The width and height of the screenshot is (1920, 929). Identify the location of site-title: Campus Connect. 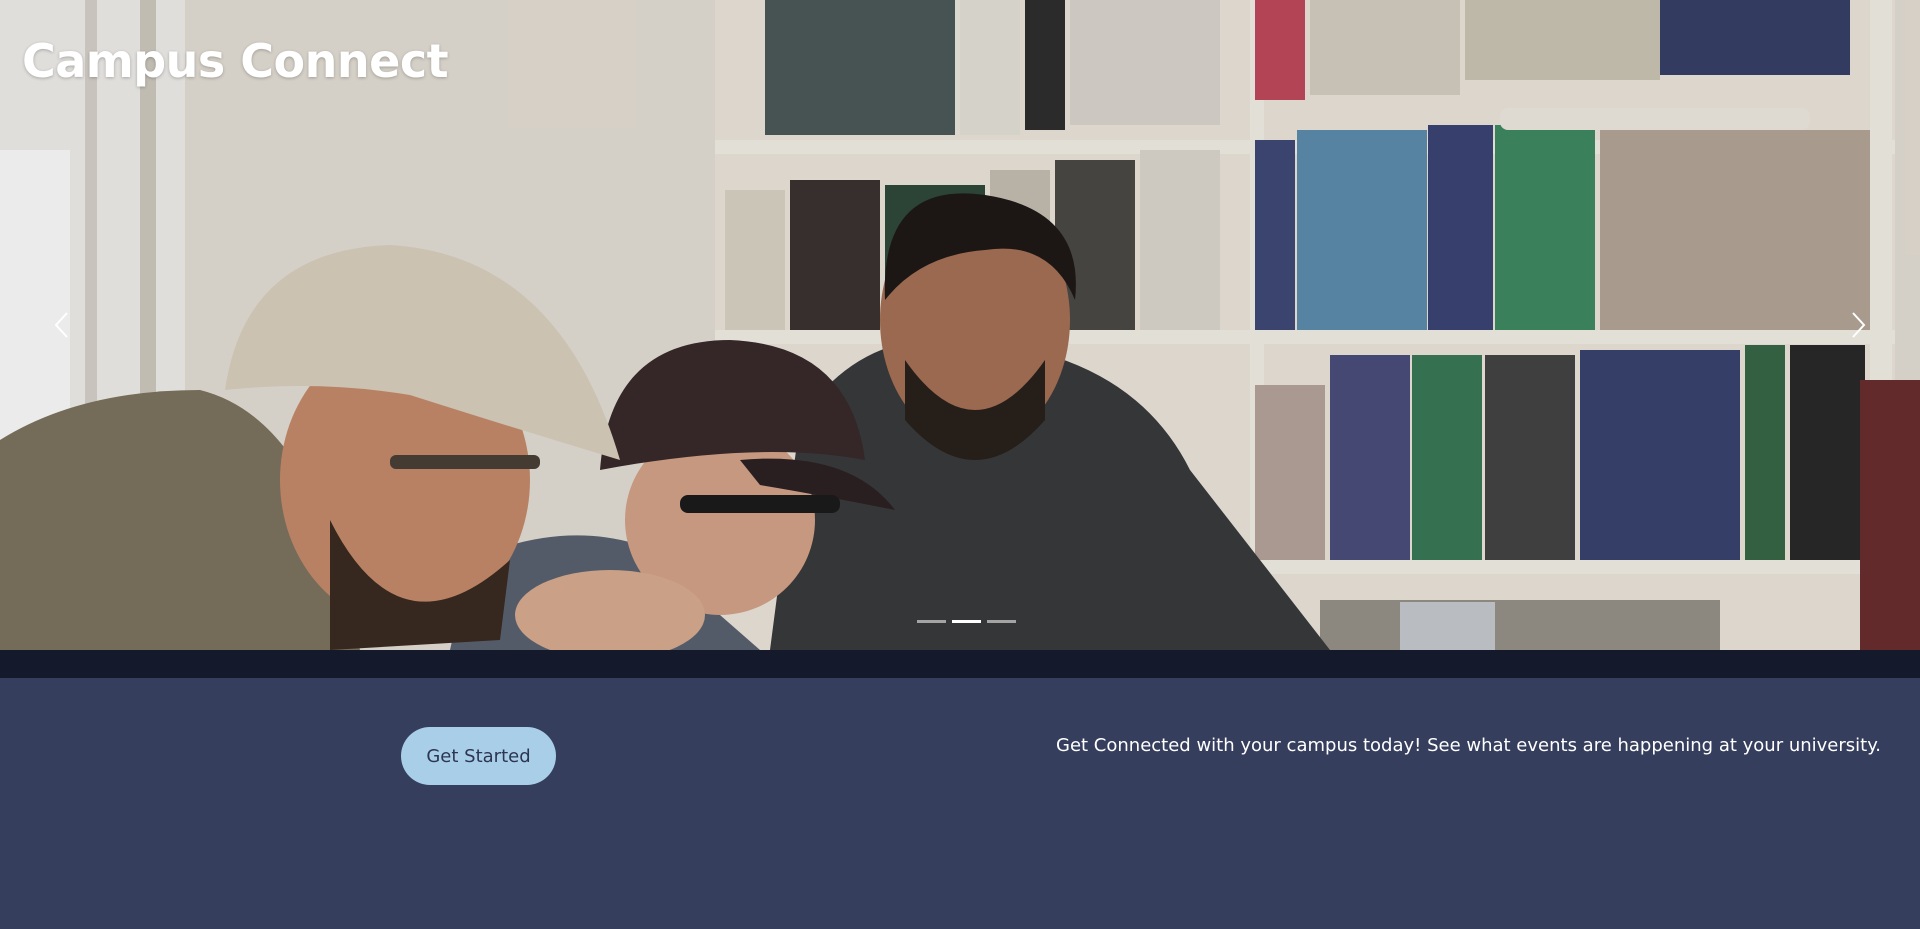
(235, 61).